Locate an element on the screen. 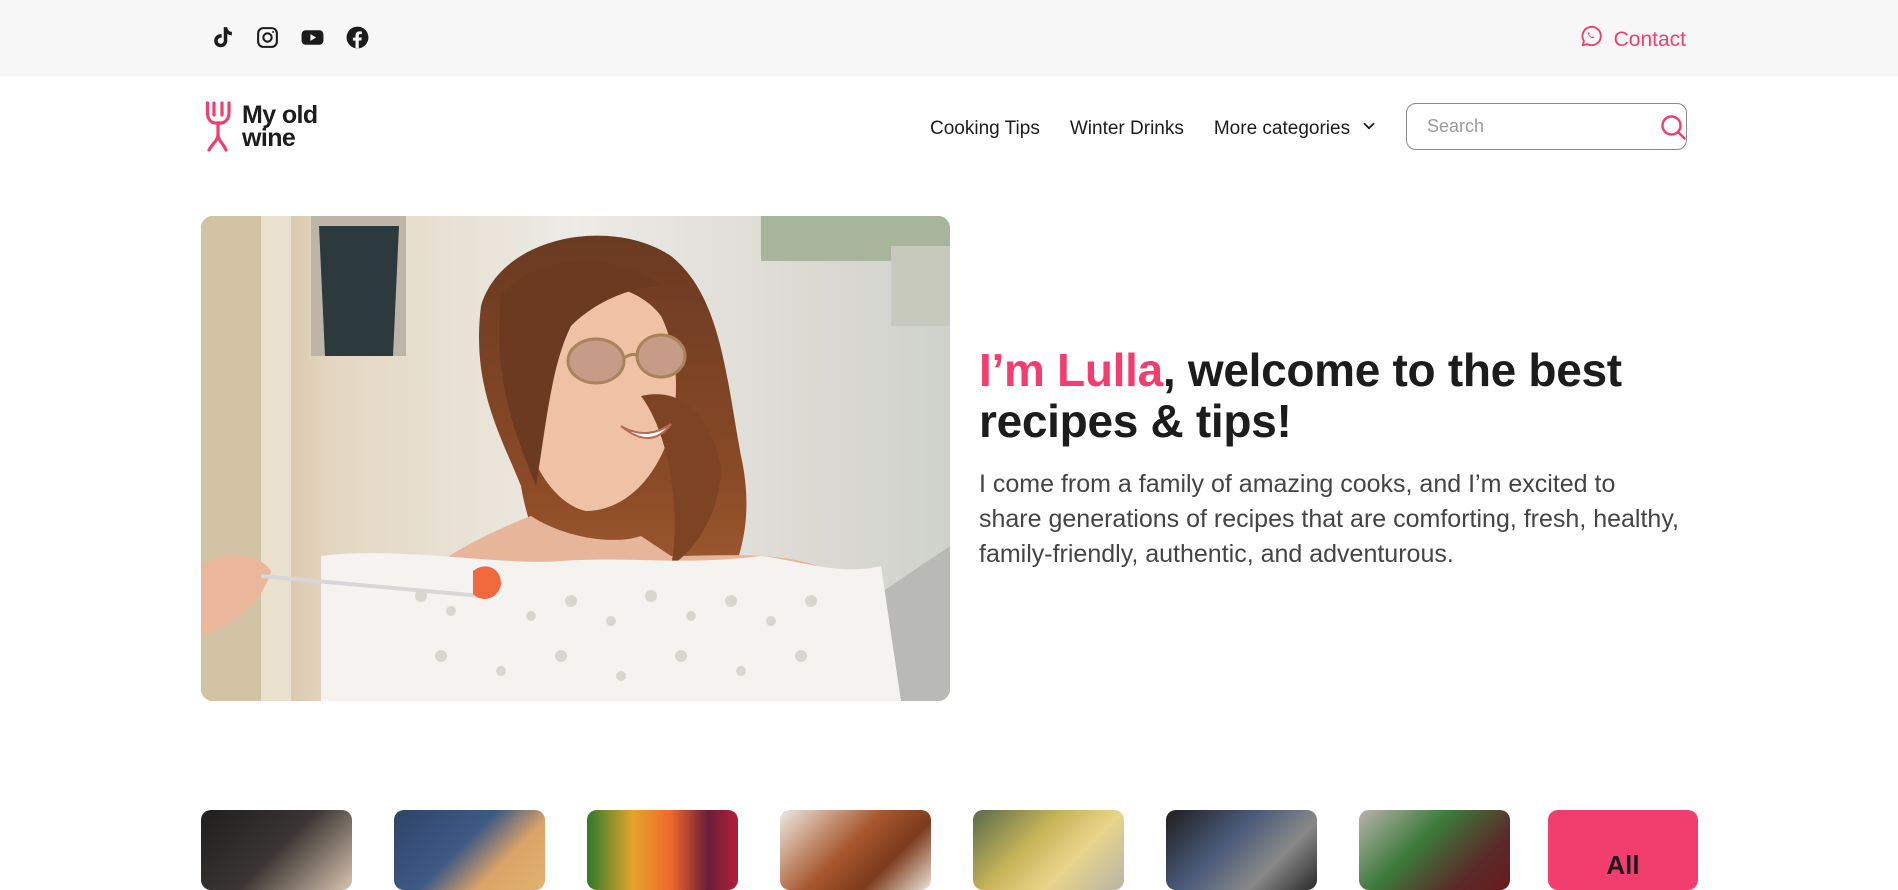  search-box is located at coordinates (1546, 126).